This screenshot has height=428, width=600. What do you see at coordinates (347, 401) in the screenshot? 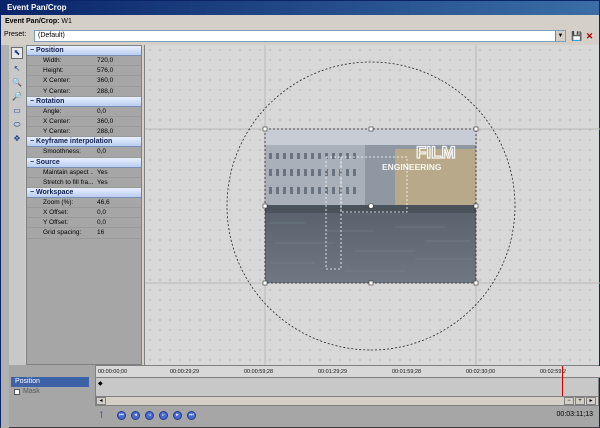
I see `timeline-scrollbar: ◂ − + ▸` at bounding box center [347, 401].